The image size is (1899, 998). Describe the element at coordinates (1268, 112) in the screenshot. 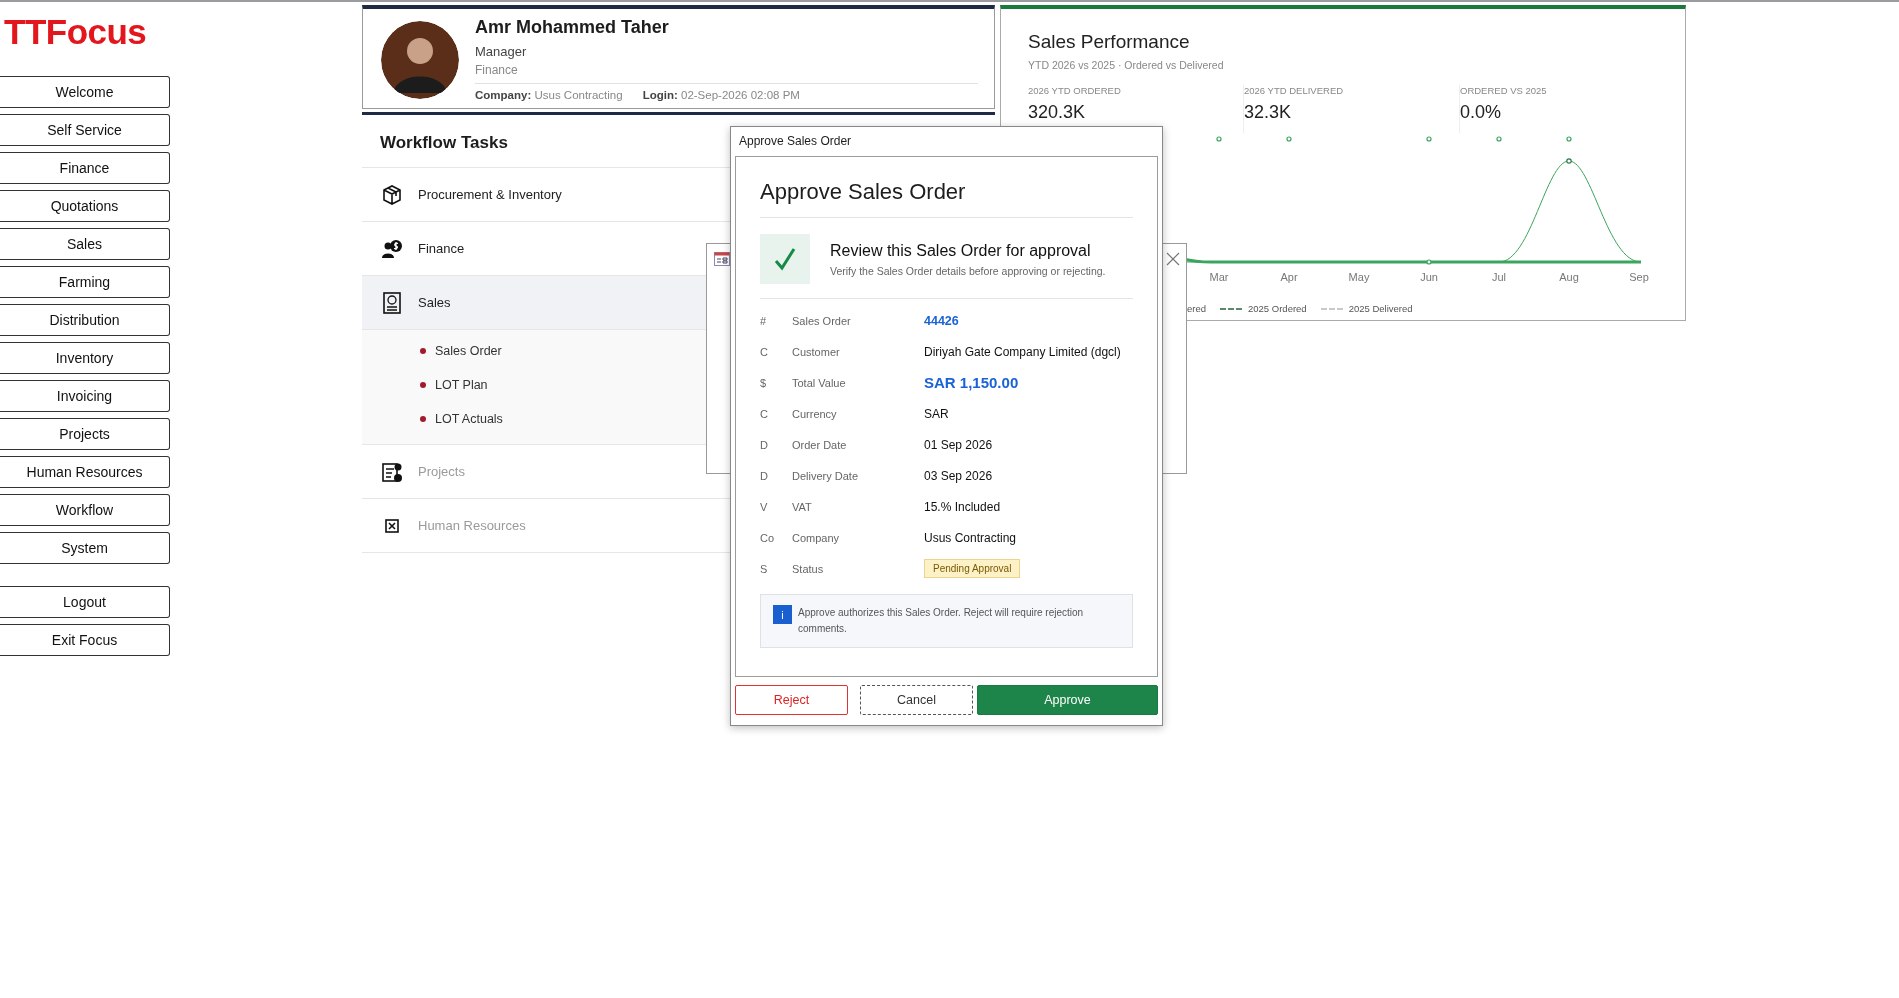

I see `kpi-value: 32.3K` at that location.